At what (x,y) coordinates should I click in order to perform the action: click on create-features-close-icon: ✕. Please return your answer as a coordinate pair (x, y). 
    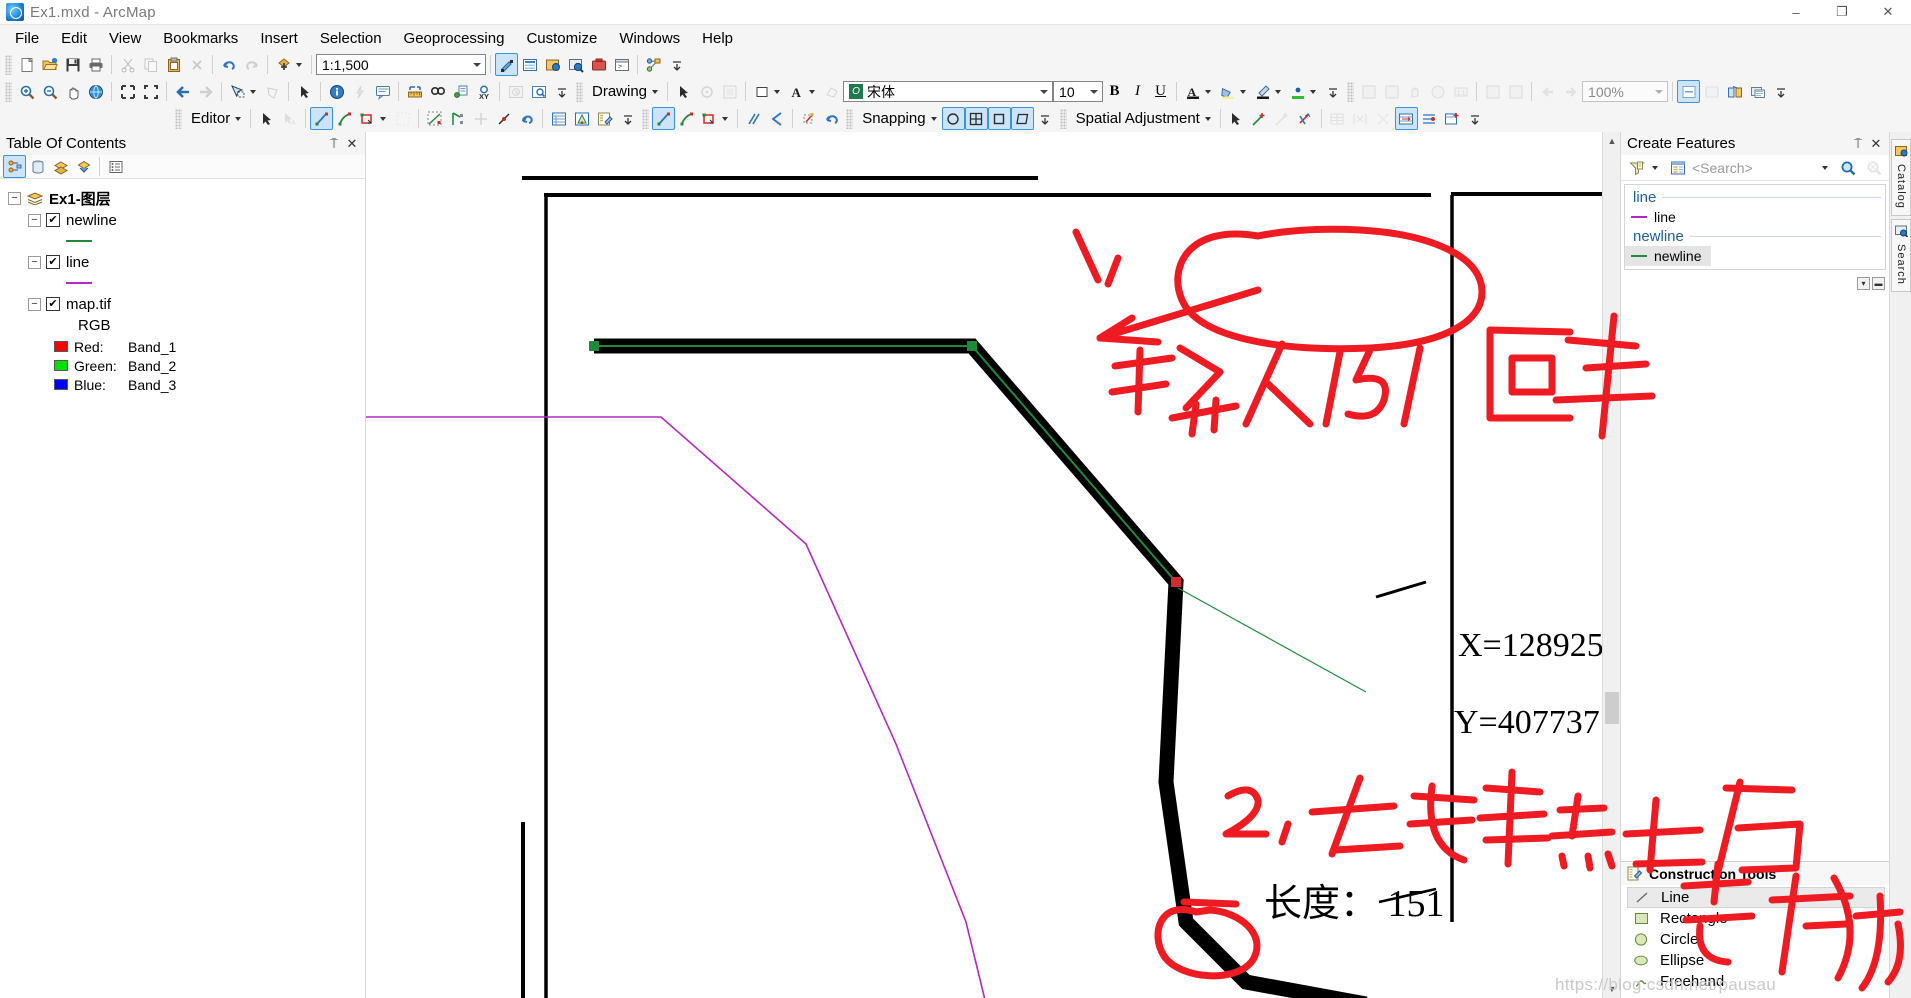
    Looking at the image, I should click on (1876, 144).